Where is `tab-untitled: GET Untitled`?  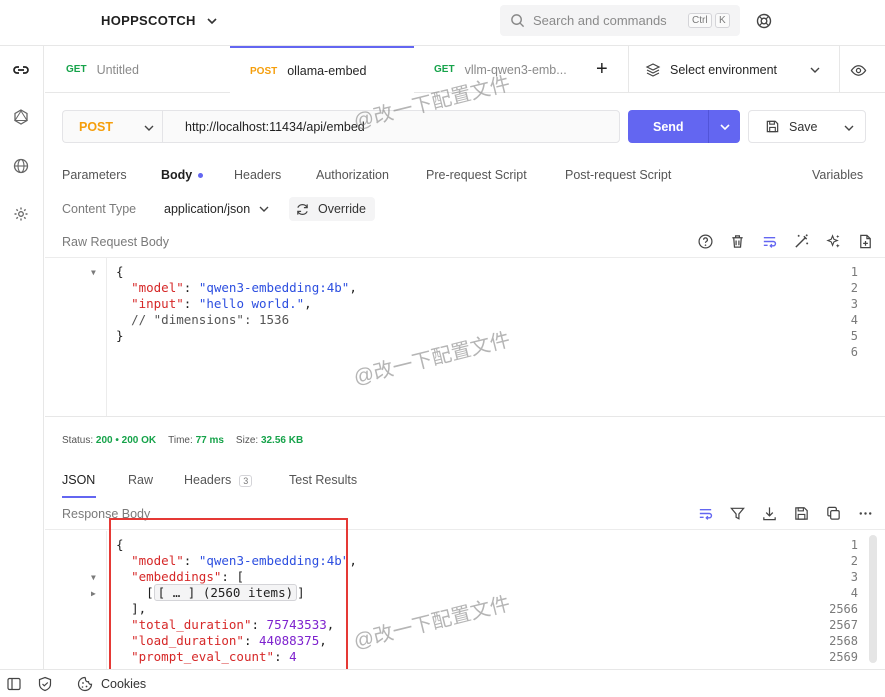
tab-untitled: GET Untitled is located at coordinates (102, 69).